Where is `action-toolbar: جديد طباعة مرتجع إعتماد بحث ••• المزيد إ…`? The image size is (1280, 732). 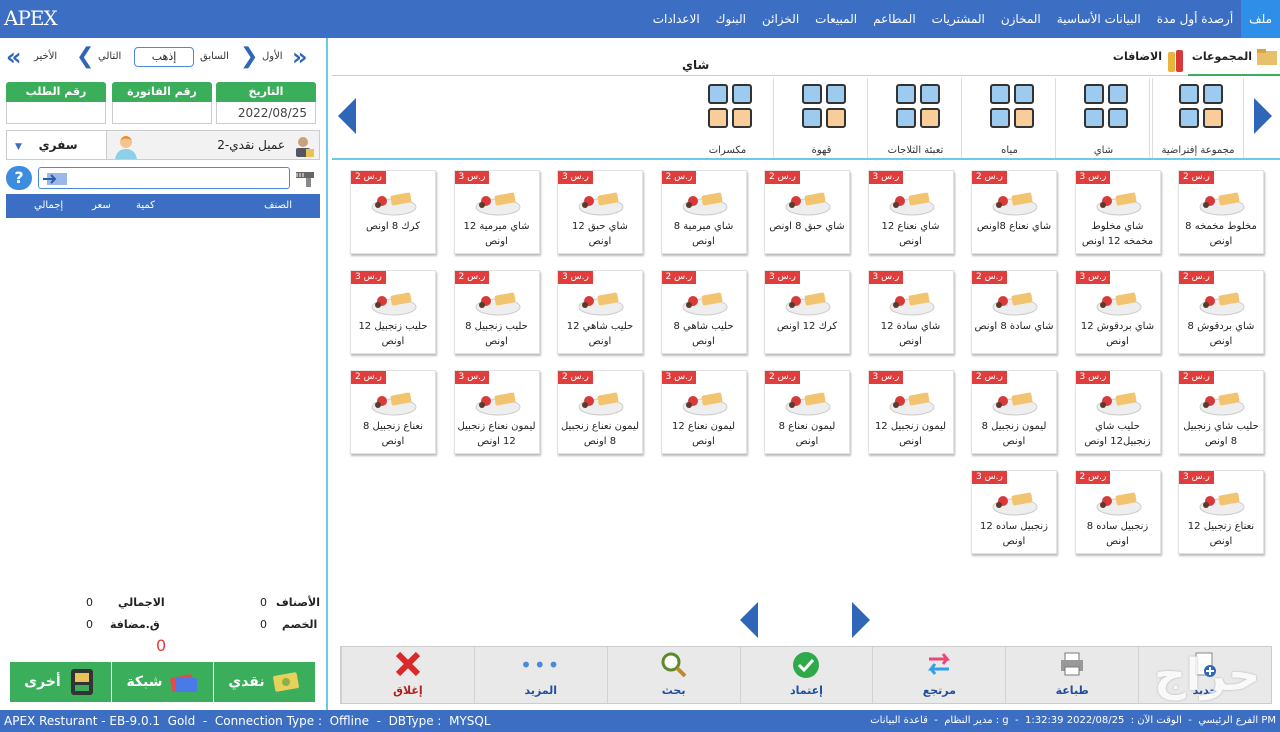
action-toolbar: جديد طباعة مرتجع إعتماد بحث ••• المزيد إ… is located at coordinates (806, 675).